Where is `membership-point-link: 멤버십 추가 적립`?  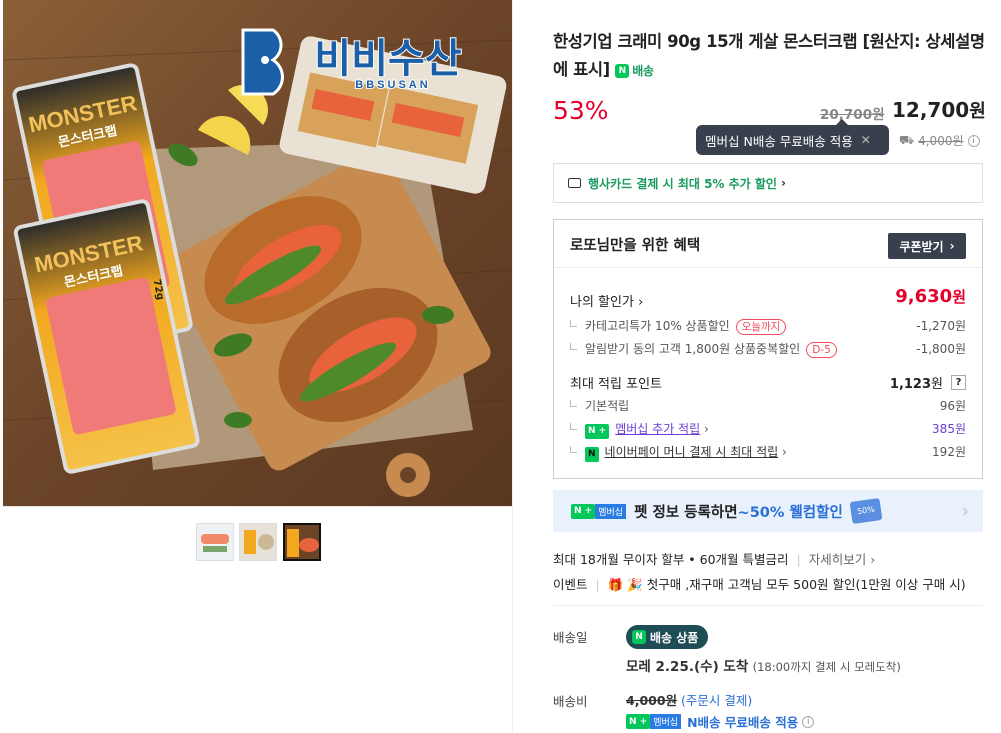 membership-point-link: 멤버십 추가 적립 is located at coordinates (657, 429).